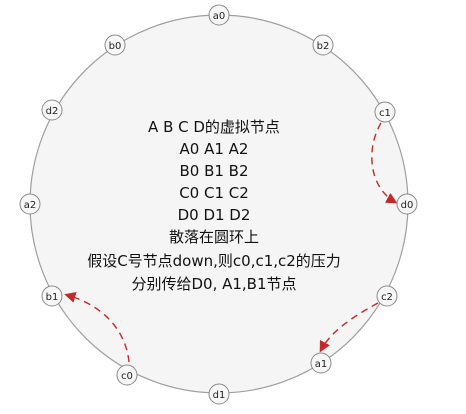  I want to click on node-b1: b1, so click(52, 296).